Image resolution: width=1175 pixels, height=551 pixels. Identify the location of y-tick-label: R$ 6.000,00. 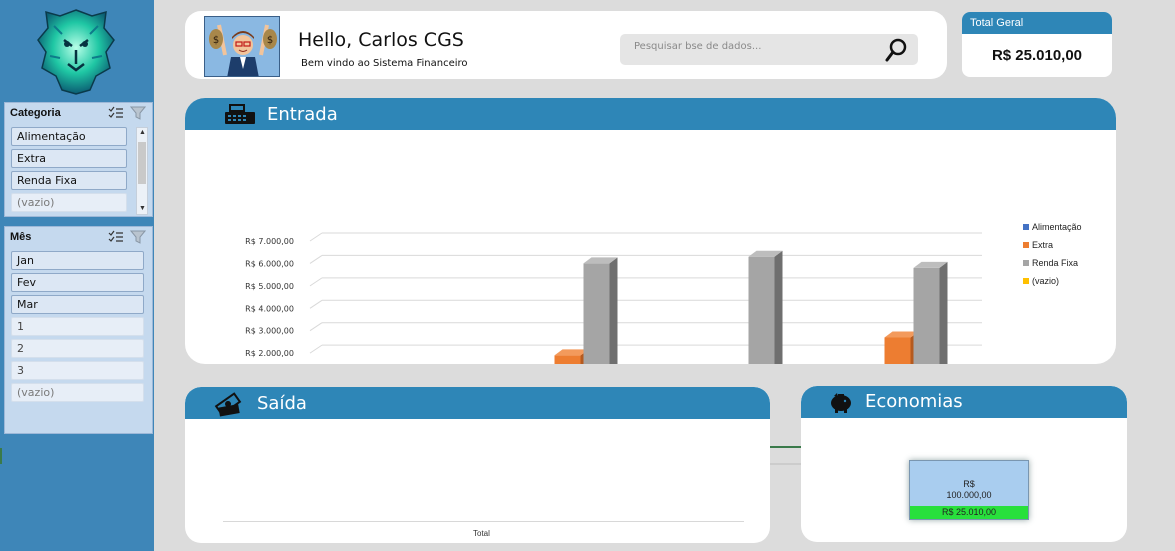
(269, 263).